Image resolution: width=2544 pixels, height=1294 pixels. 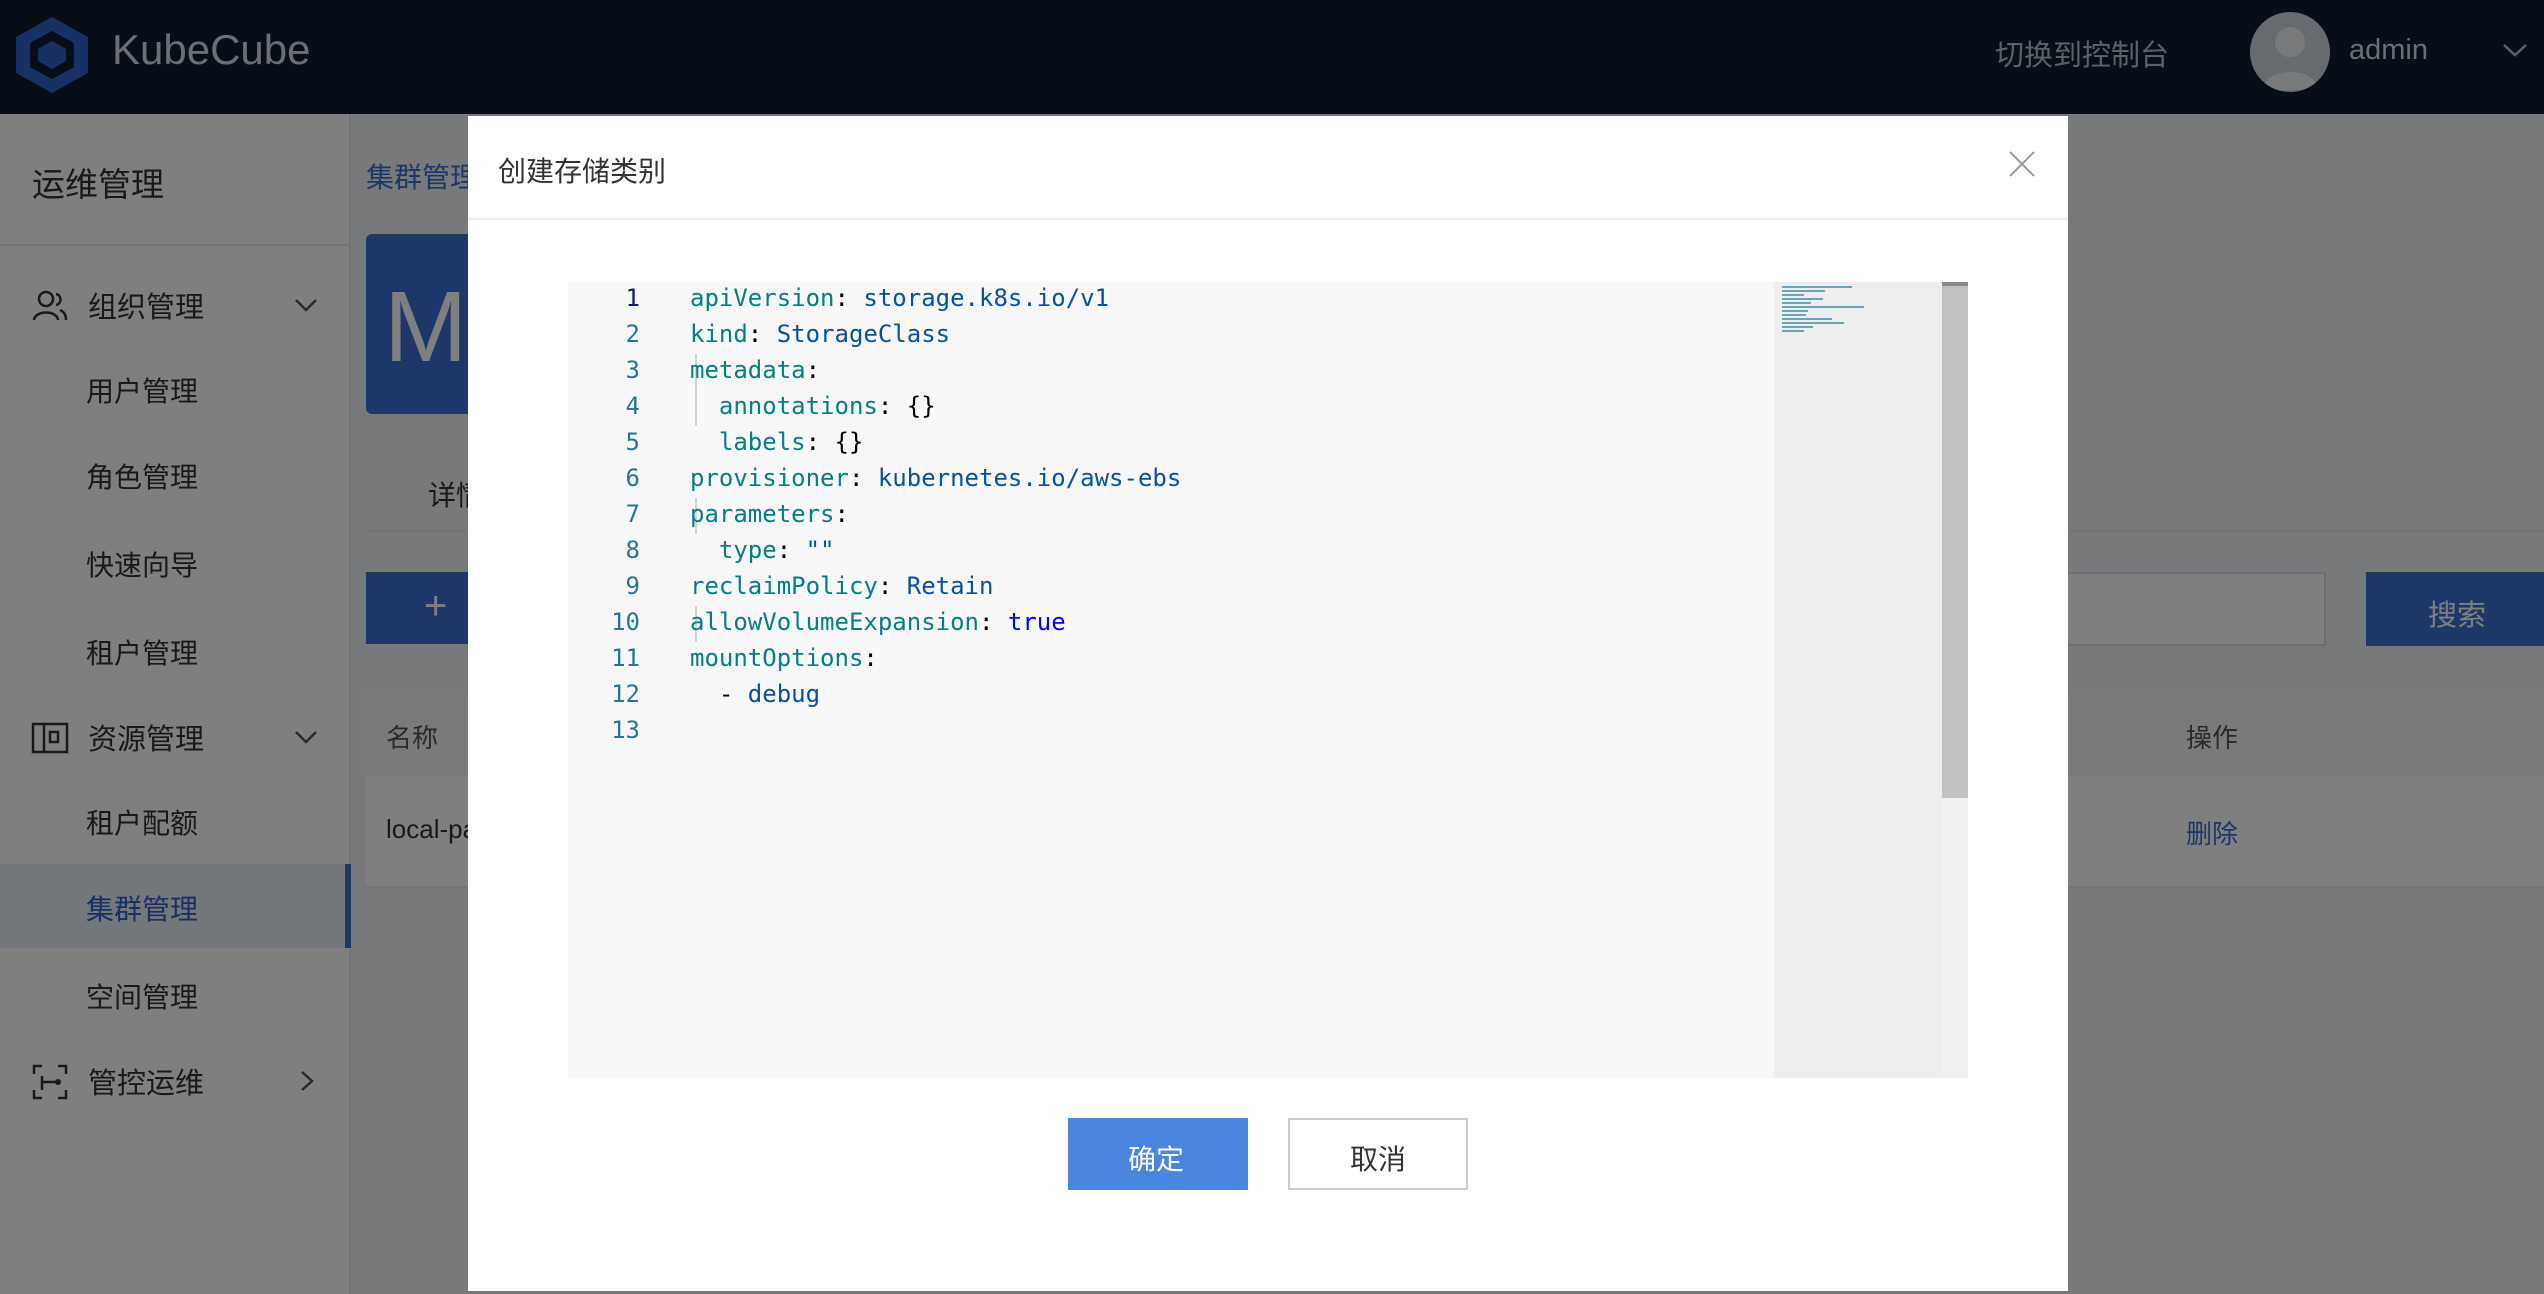 I want to click on line-number-gutter: 1 2 3 4 5 6 7 8 9 10 11 12 13, so click(x=618, y=680).